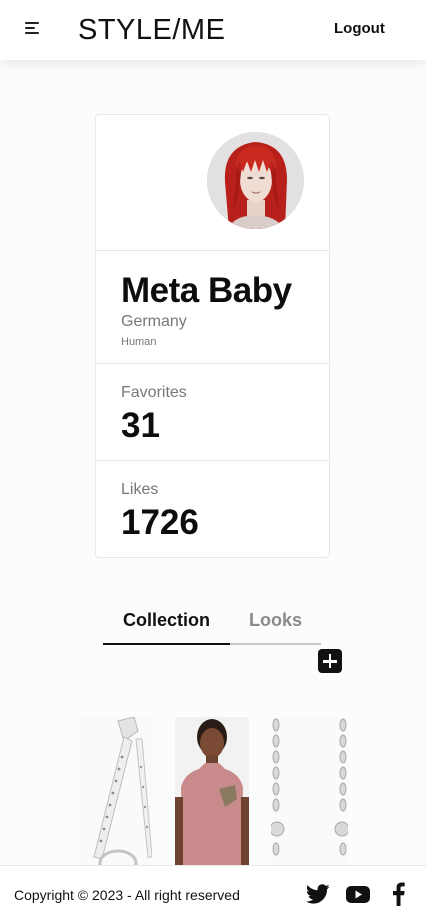 This screenshot has width=426, height=920. I want to click on collection-grid, so click(213, 791).